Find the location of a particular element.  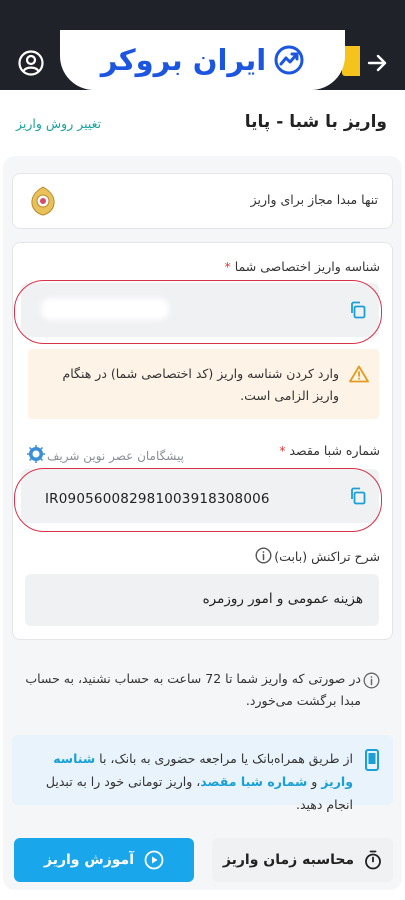

warning-icon is located at coordinates (359, 374).